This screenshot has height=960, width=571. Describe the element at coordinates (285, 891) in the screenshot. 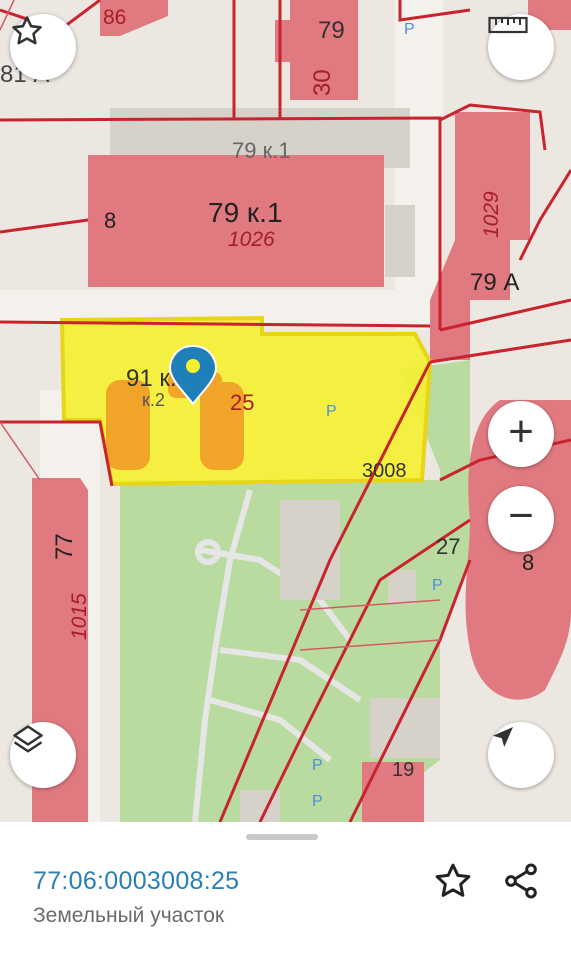

I see `object-info-sheet: 77:06:0003008:25 Земельный участок` at that location.